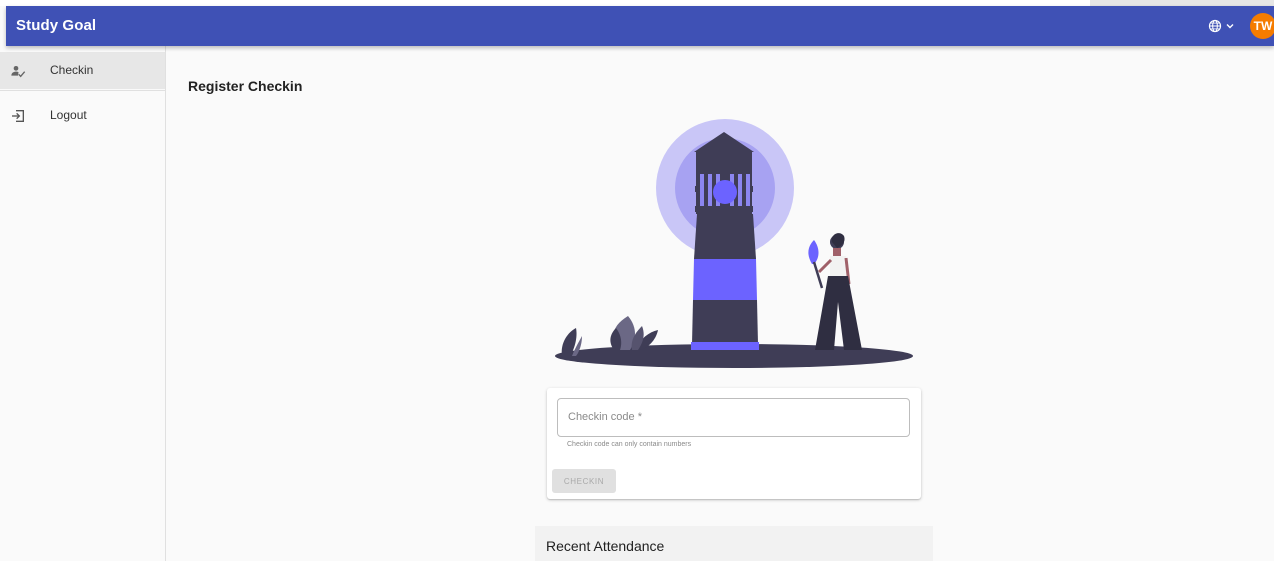 Image resolution: width=1274 pixels, height=561 pixels. Describe the element at coordinates (1262, 26) in the screenshot. I see `user-avatar: TW` at that location.